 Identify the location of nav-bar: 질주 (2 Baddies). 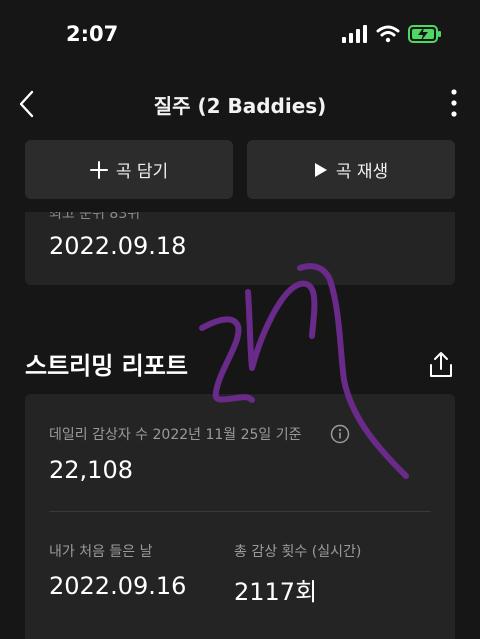
(240, 104).